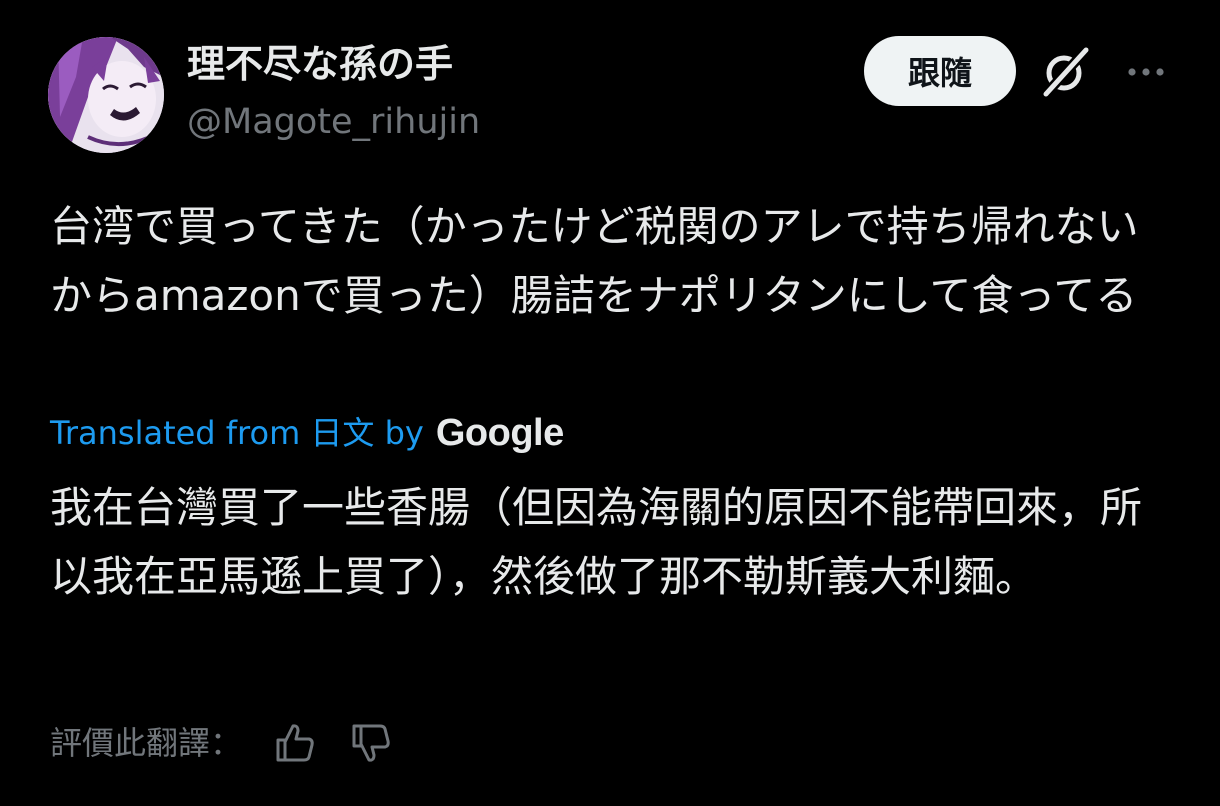 This screenshot has width=1220, height=806. Describe the element at coordinates (371, 743) in the screenshot. I see `thumbs-down-icon` at that location.